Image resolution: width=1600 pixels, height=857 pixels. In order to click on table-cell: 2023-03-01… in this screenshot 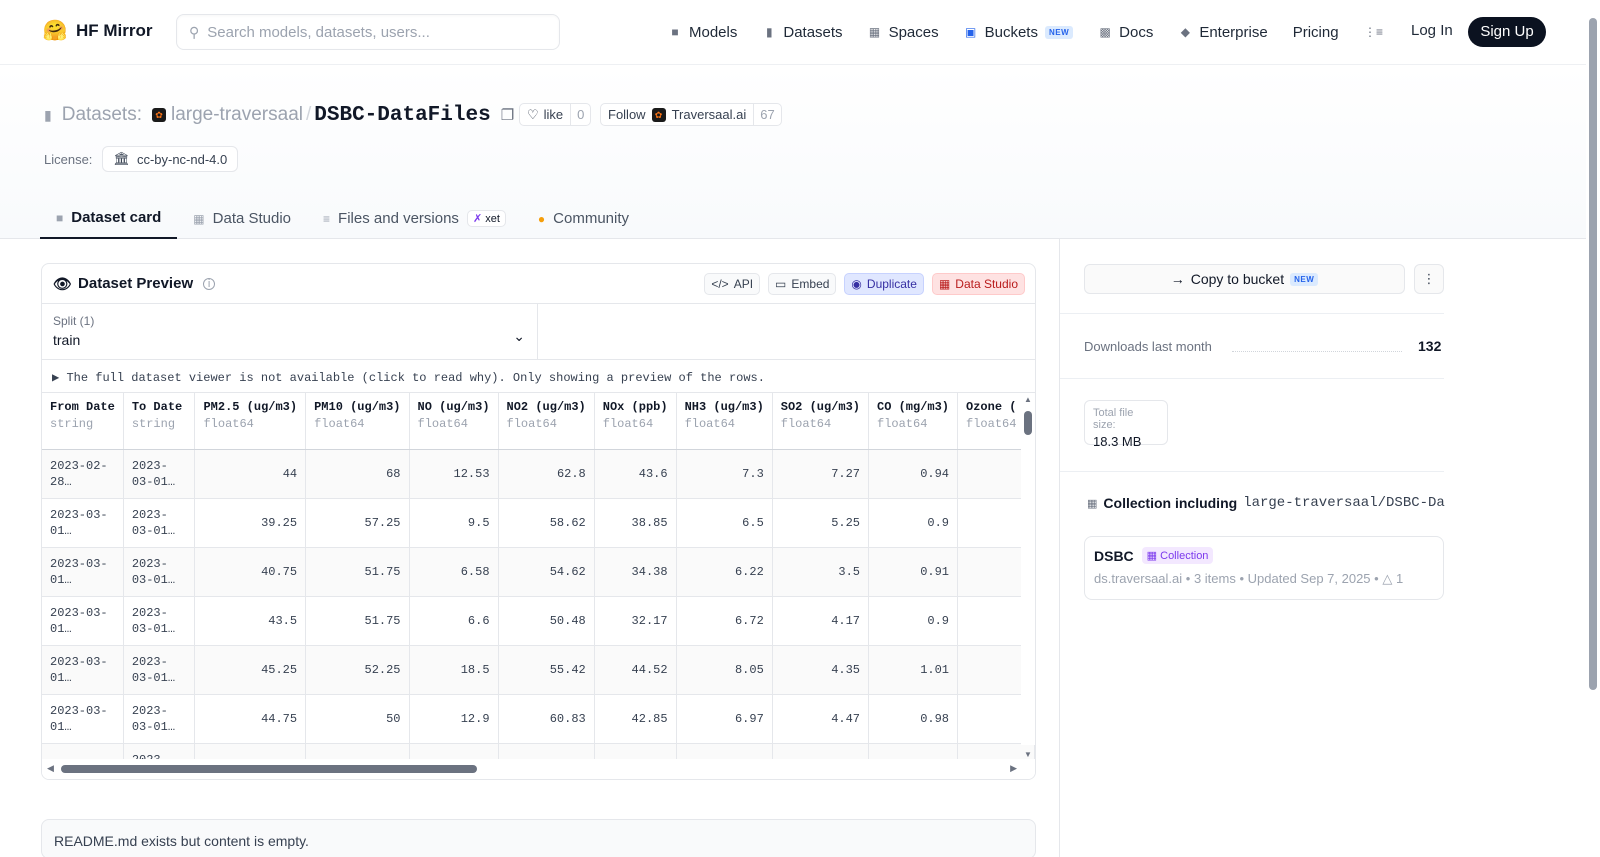, I will do `click(83, 719)`.